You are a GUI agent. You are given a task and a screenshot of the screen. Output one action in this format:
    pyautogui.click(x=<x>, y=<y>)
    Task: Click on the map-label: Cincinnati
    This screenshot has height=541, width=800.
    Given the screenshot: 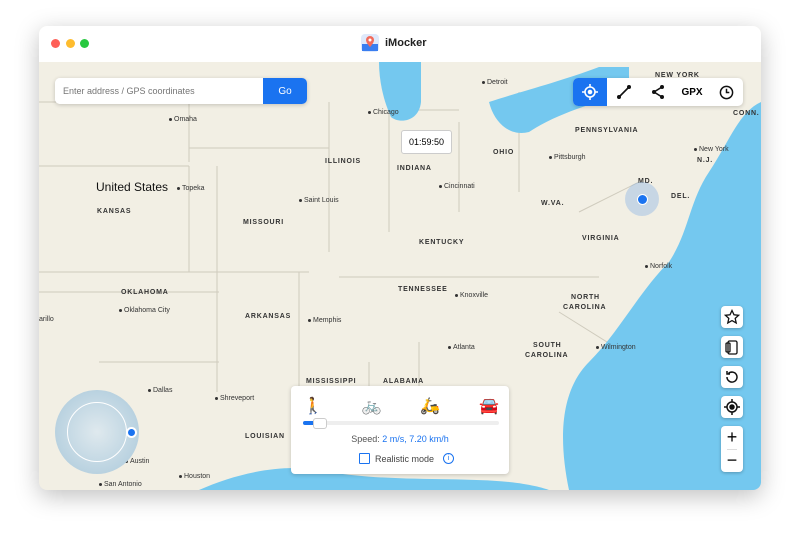 What is the action you would take?
    pyautogui.click(x=457, y=186)
    